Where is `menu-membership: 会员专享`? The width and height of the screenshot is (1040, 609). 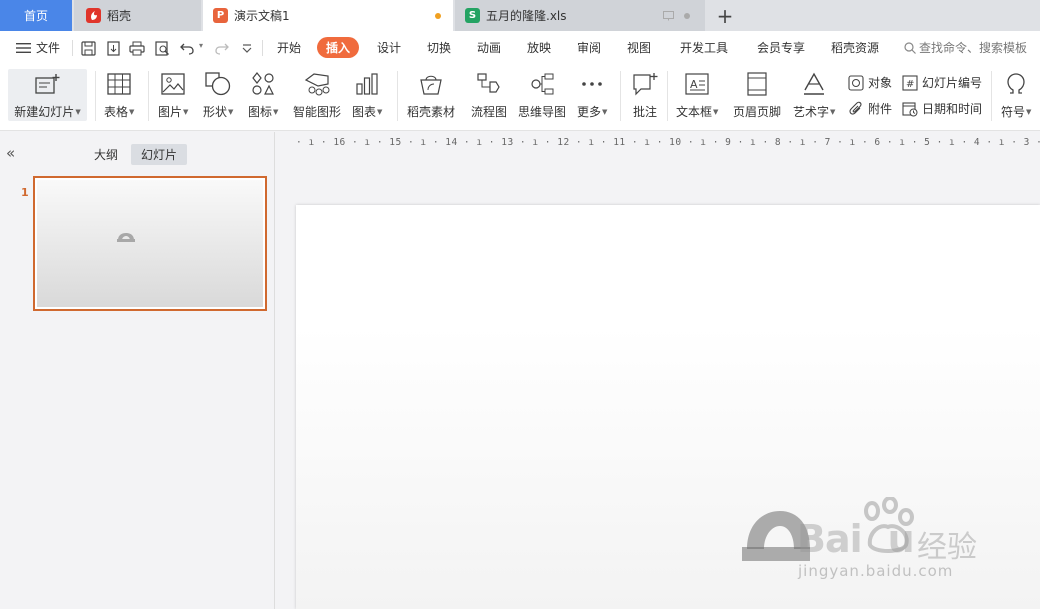
menu-membership: 会员专享 is located at coordinates (781, 47).